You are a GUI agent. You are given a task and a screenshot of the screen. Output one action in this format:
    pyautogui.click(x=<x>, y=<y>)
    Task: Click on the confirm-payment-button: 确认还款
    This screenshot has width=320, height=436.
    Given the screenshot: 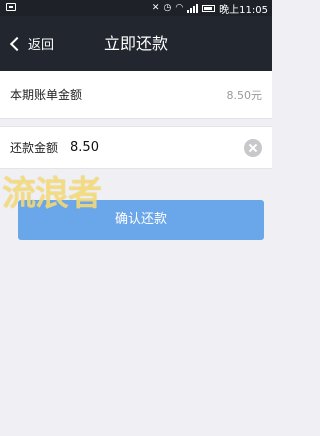 What is the action you would take?
    pyautogui.click(x=141, y=220)
    